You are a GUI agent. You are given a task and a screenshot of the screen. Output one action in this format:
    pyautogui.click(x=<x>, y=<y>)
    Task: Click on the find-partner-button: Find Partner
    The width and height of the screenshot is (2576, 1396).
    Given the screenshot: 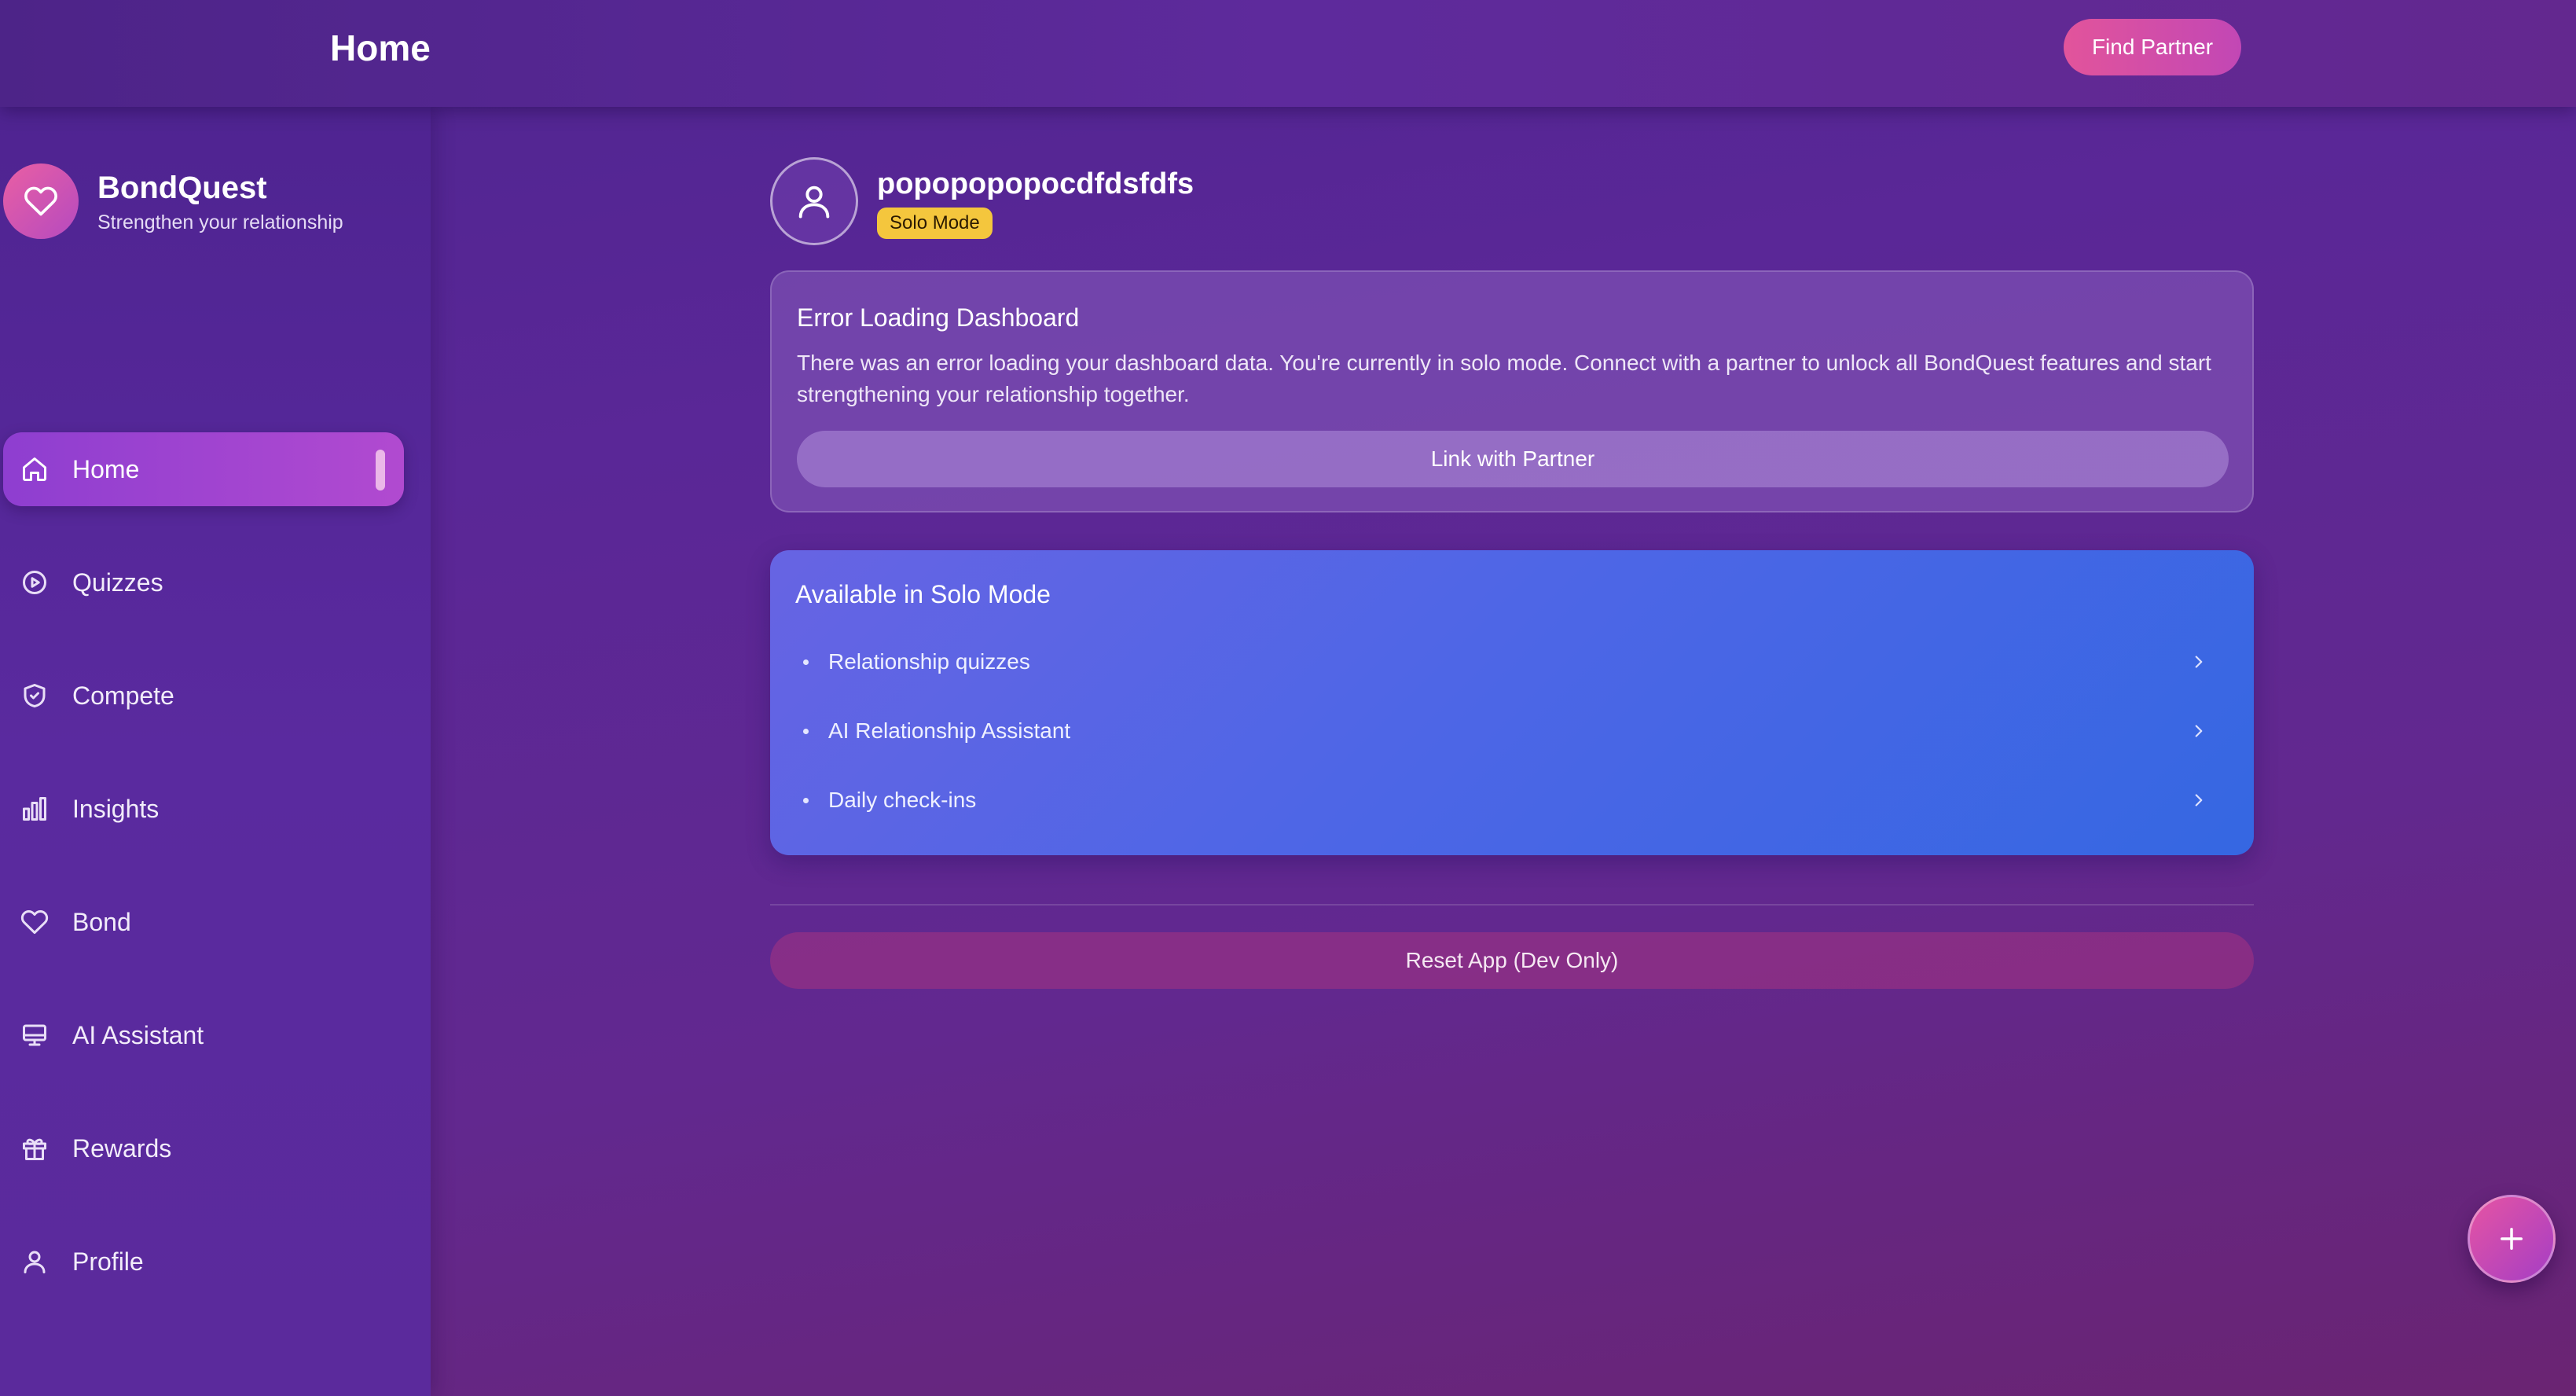 What is the action you would take?
    pyautogui.click(x=2152, y=47)
    